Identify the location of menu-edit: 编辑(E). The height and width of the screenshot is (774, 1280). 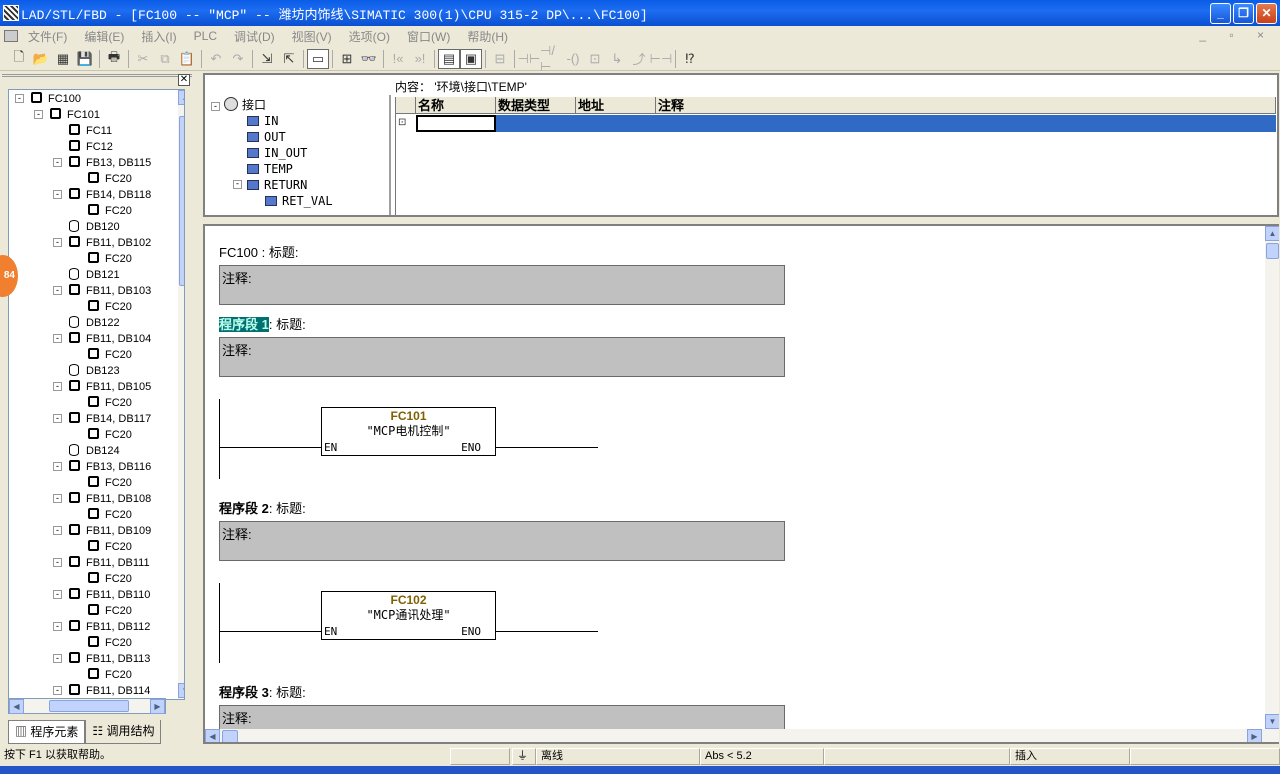
(104, 36).